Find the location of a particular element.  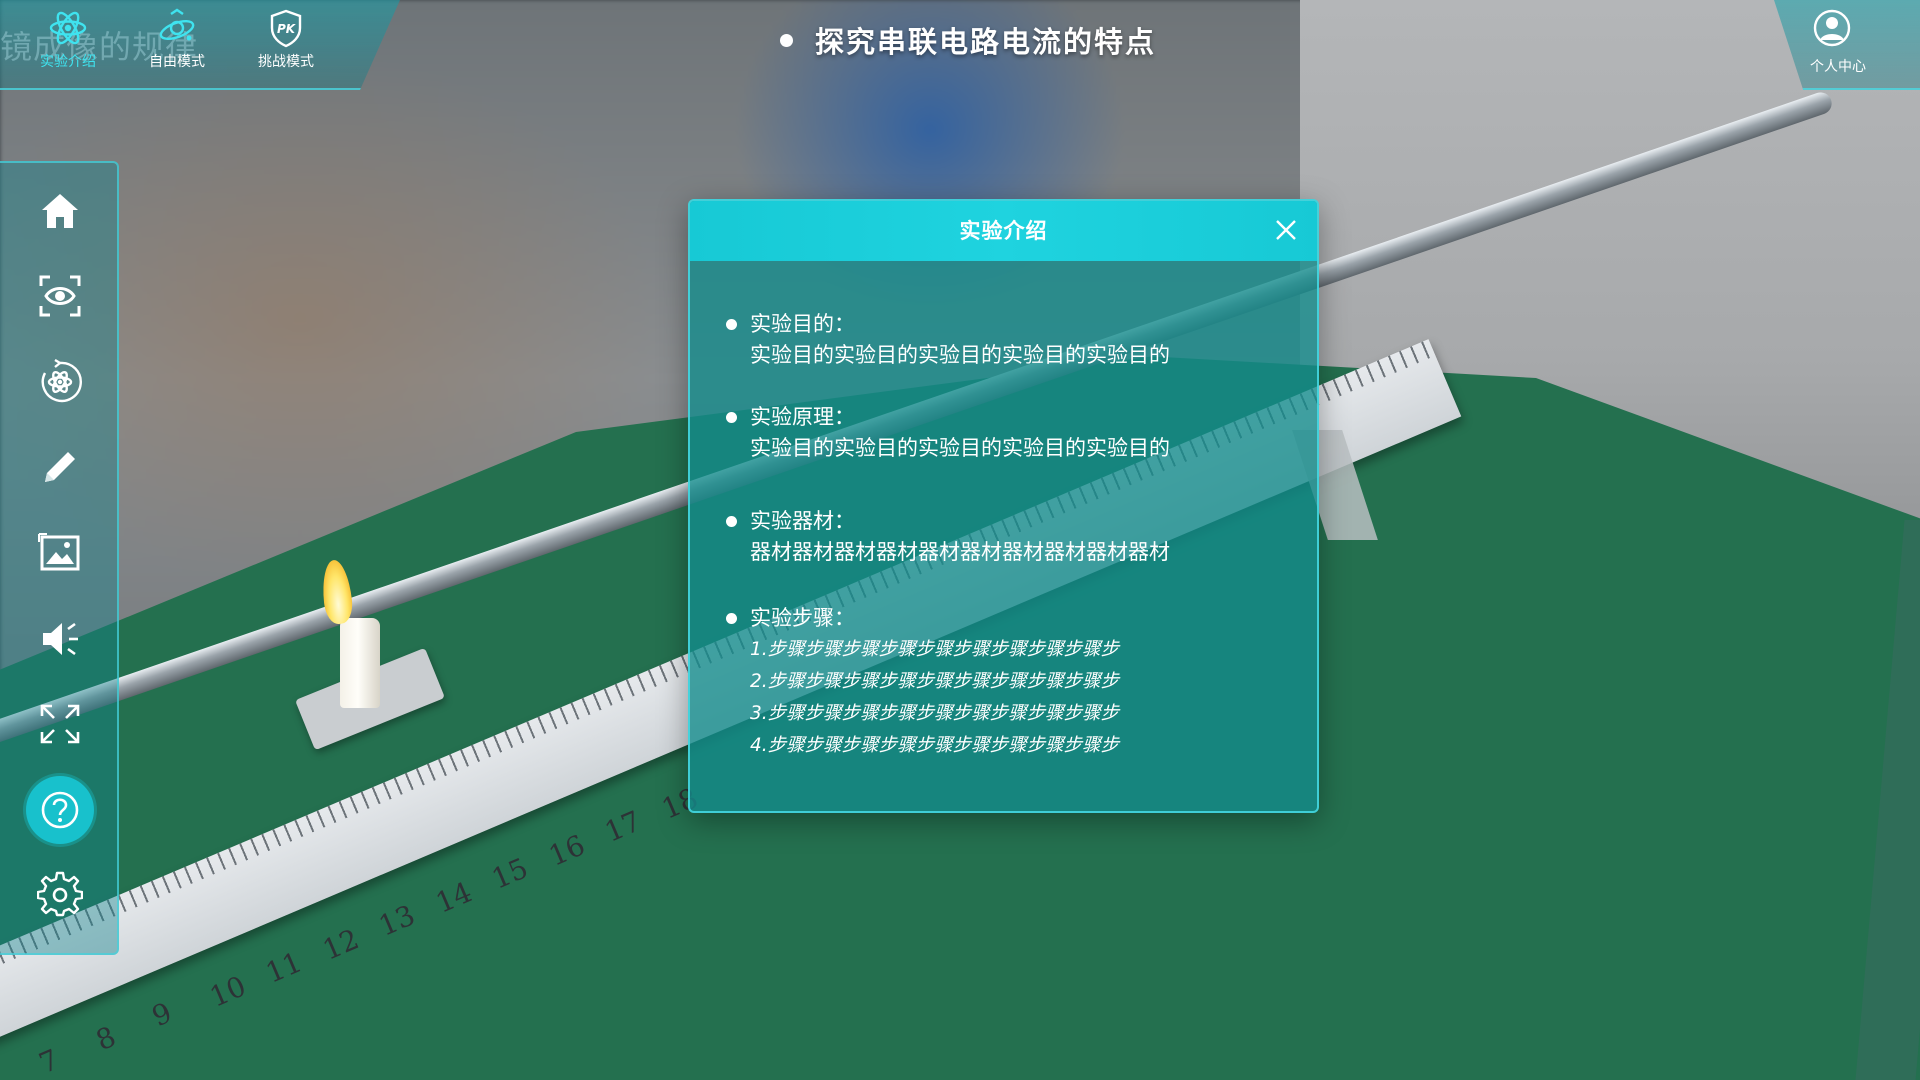

tool-sidebar is located at coordinates (59, 558).